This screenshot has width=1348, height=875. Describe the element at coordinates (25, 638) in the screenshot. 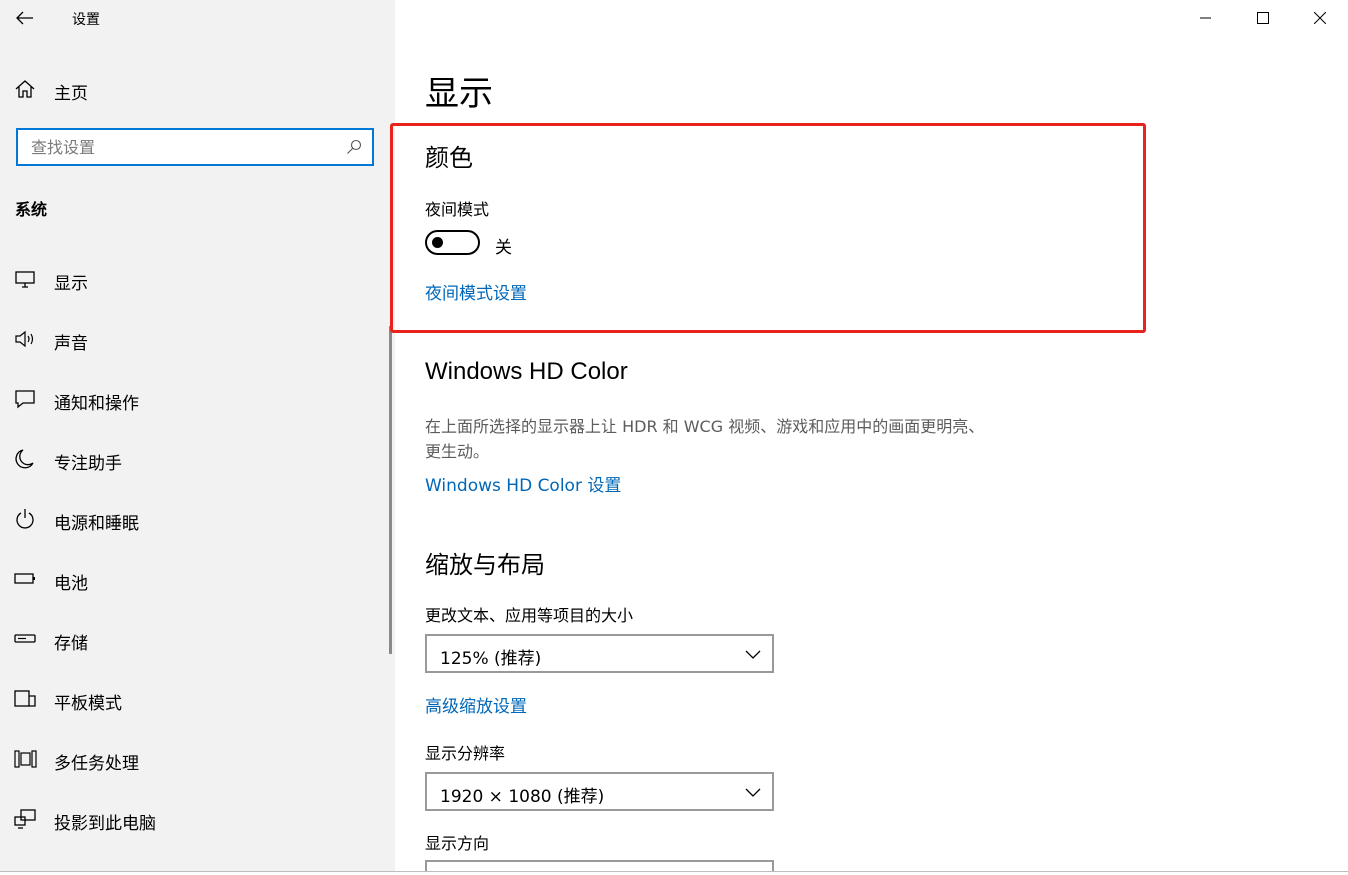

I see `storage-icon` at that location.